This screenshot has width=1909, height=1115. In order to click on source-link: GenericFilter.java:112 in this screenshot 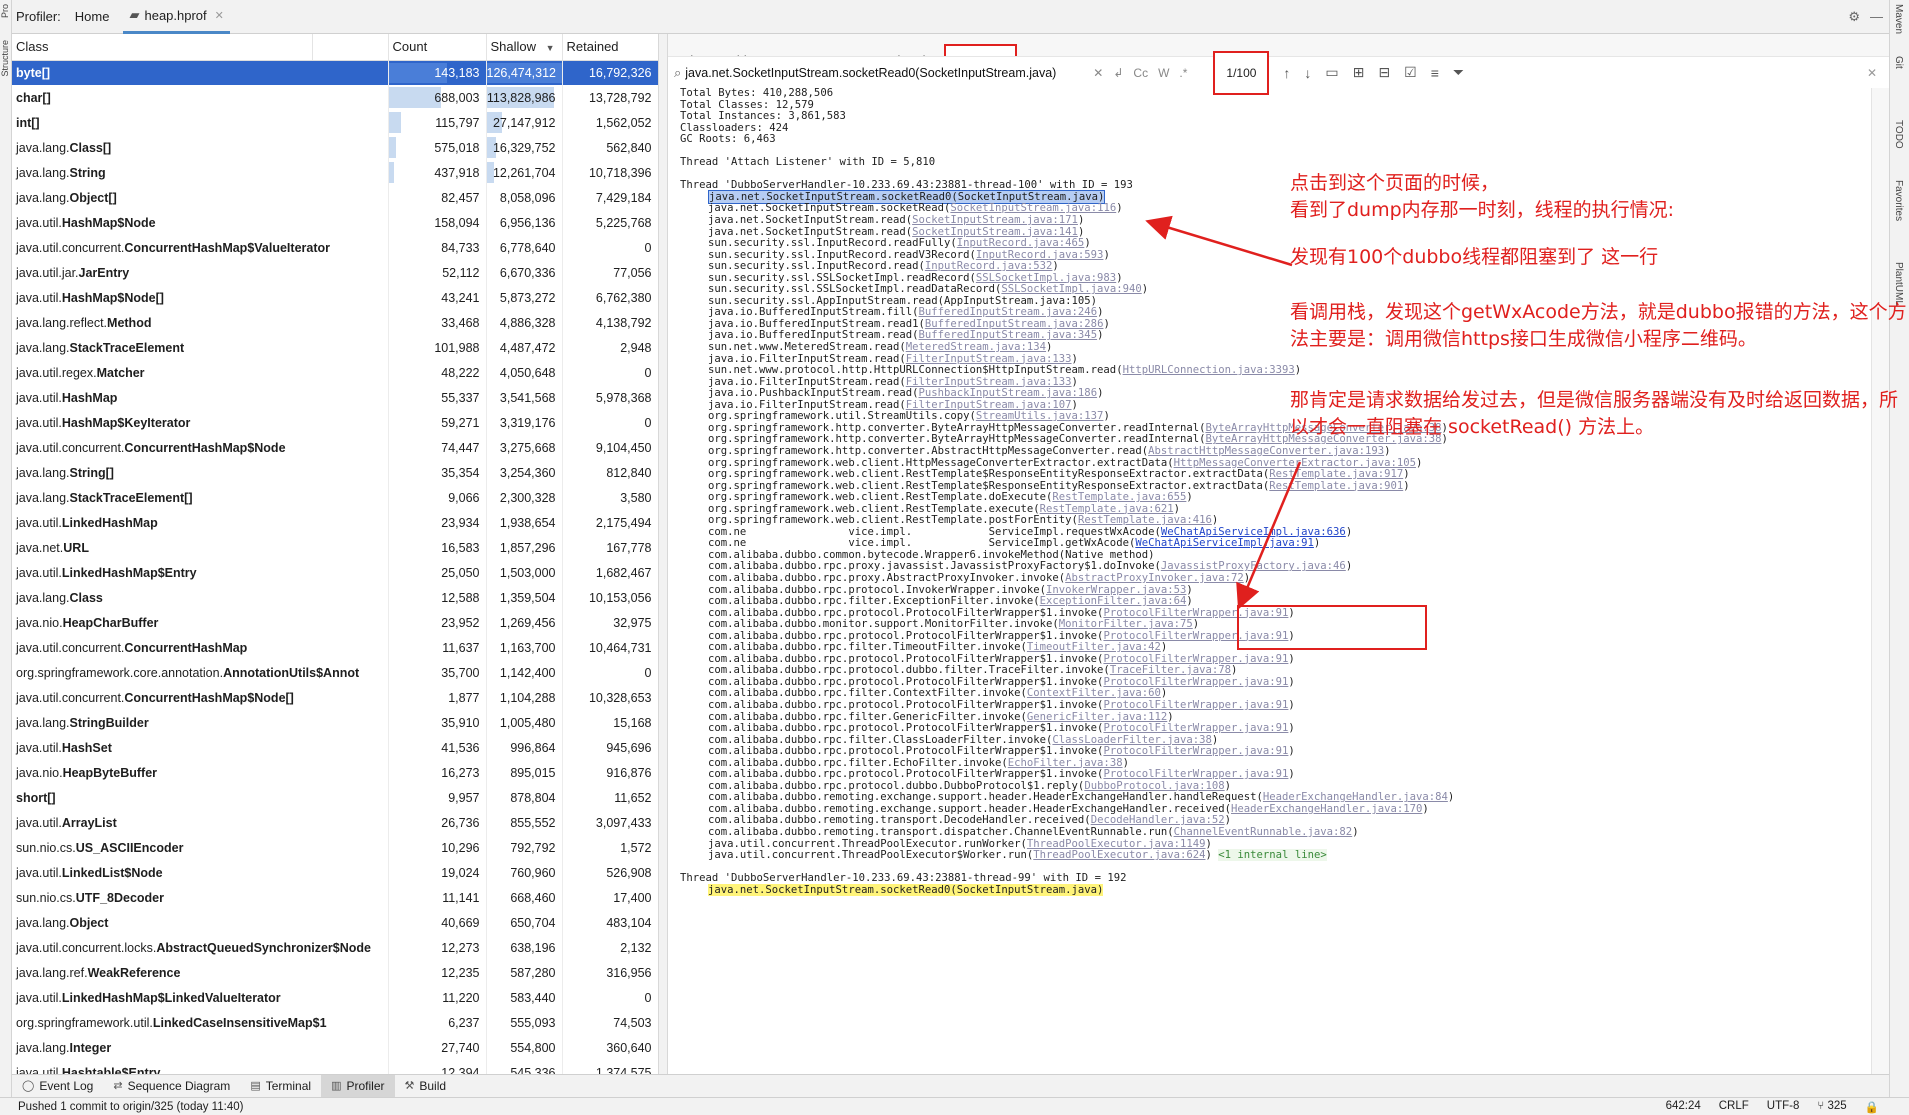, I will do `click(1097, 717)`.